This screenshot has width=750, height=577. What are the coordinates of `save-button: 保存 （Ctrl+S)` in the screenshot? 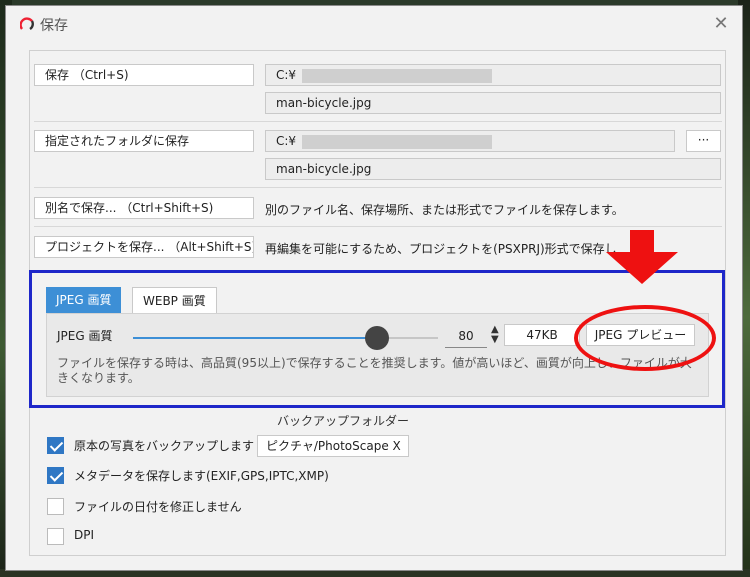 It's located at (144, 75).